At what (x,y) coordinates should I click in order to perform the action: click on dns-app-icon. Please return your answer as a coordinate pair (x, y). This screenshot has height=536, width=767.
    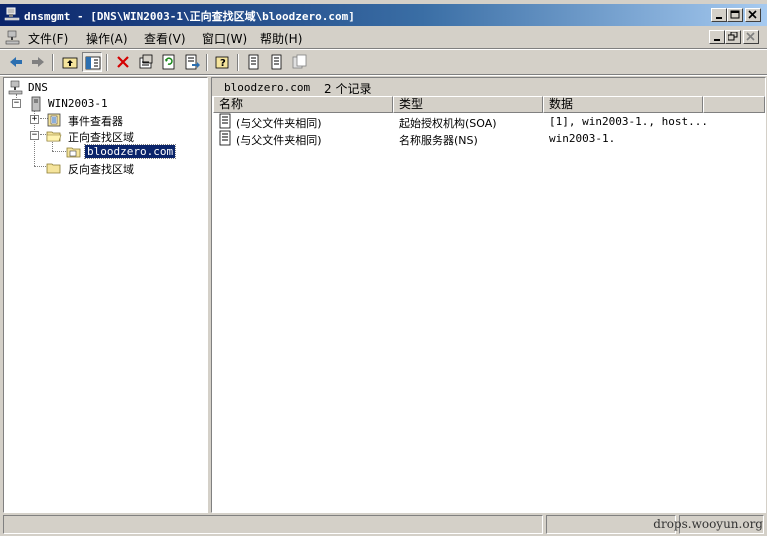
    Looking at the image, I should click on (12, 15).